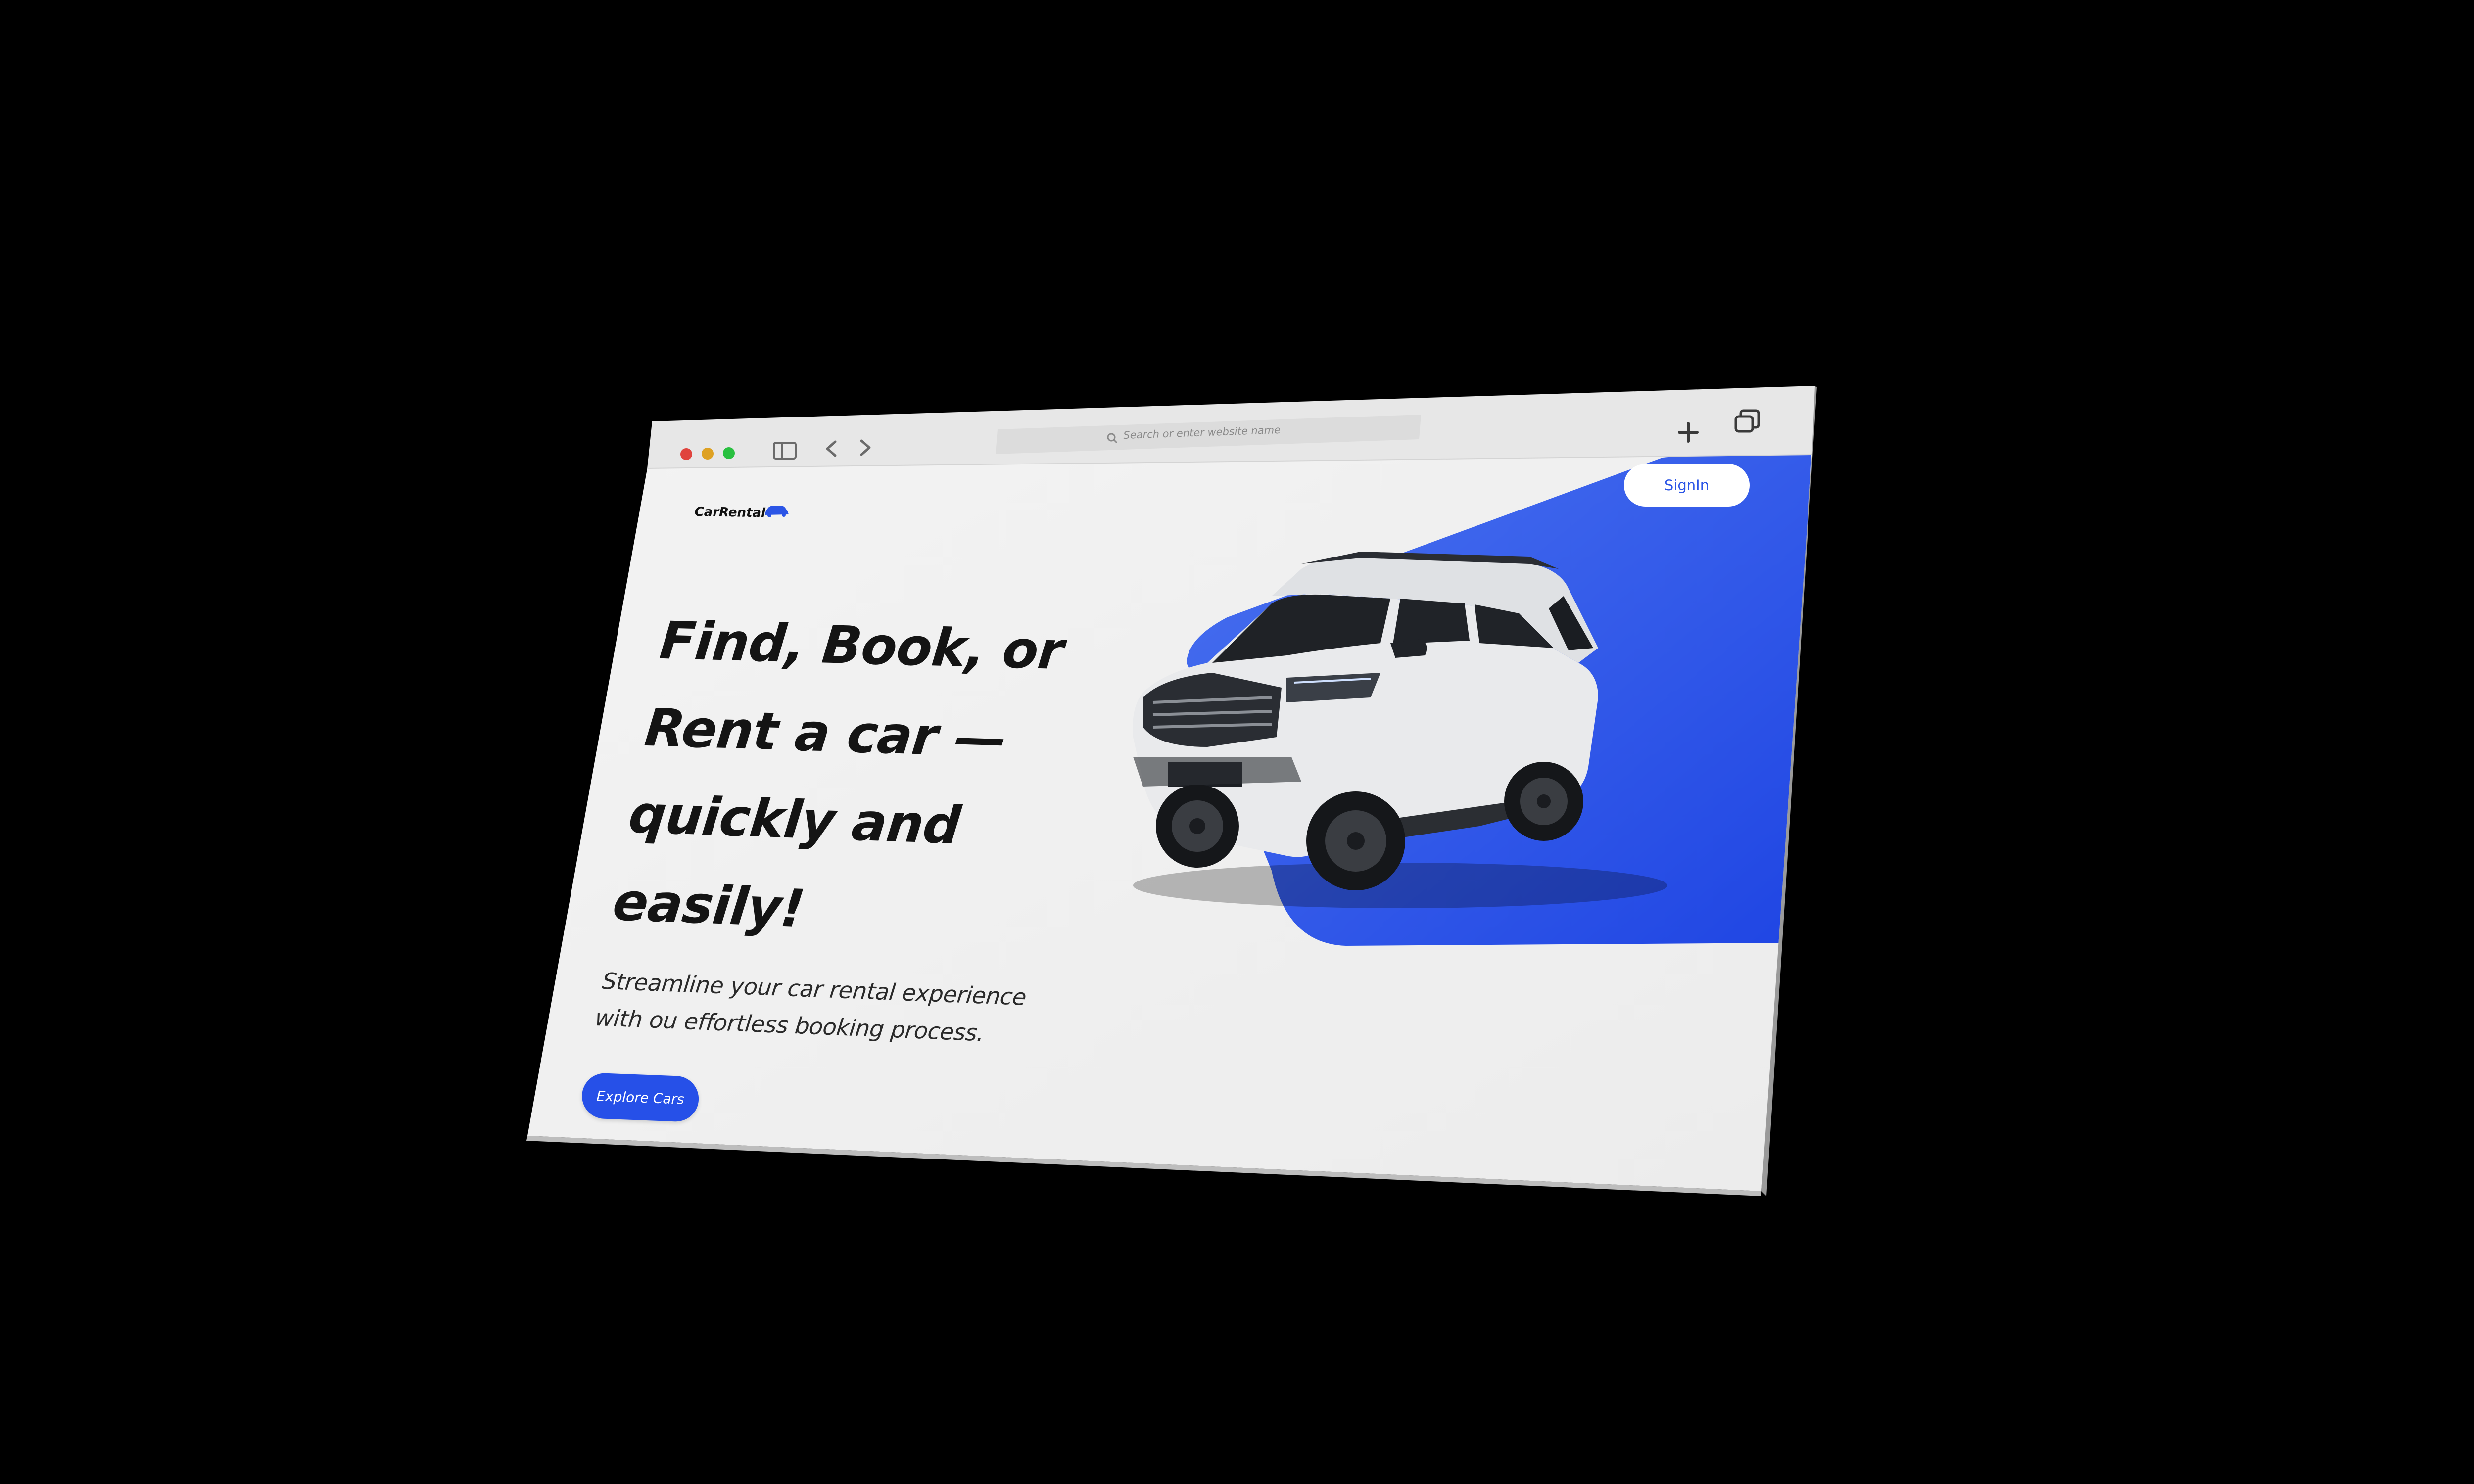 The width and height of the screenshot is (2474, 1484). What do you see at coordinates (826, 733) in the screenshot?
I see `hero-headline-line-2: Rent a car —` at bounding box center [826, 733].